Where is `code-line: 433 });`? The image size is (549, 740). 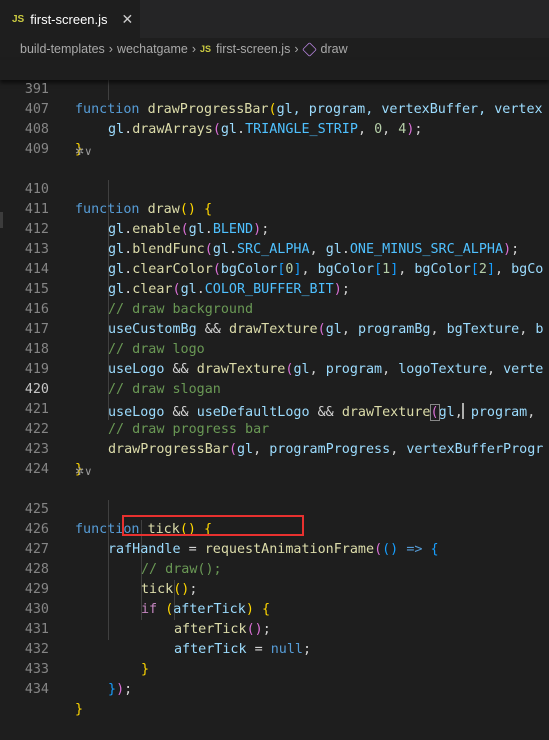
code-line: 433 }); is located at coordinates (274, 668).